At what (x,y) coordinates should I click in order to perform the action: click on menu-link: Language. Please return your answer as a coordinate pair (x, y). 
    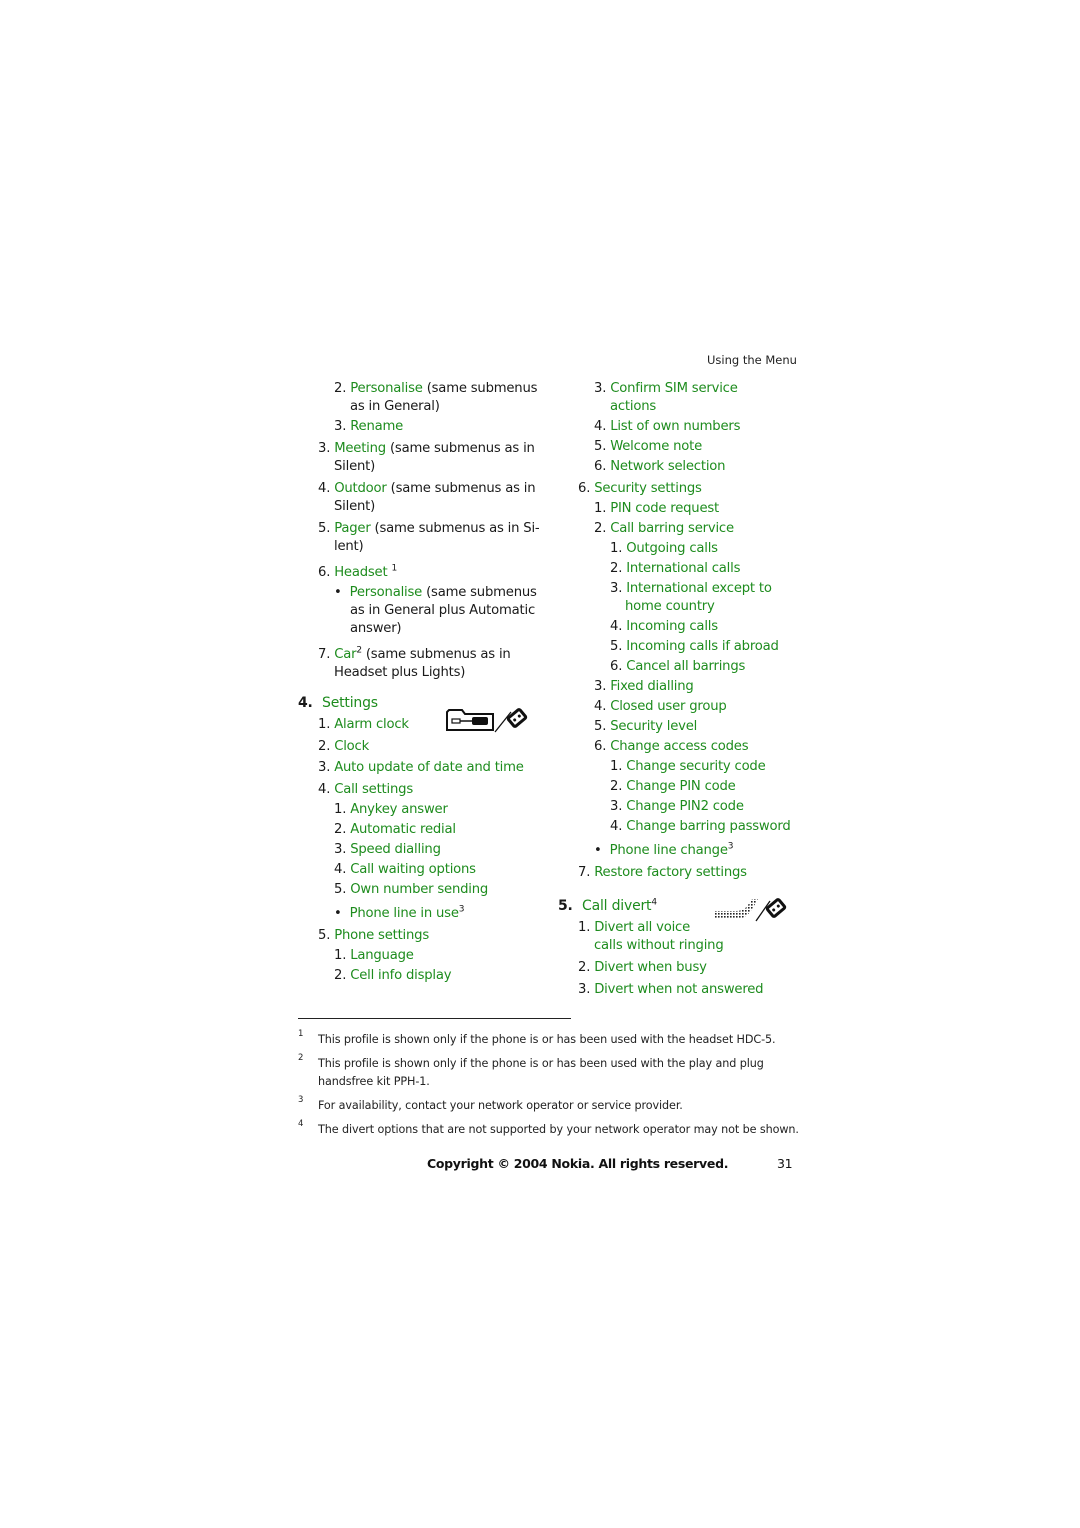
    Looking at the image, I should click on (382, 955).